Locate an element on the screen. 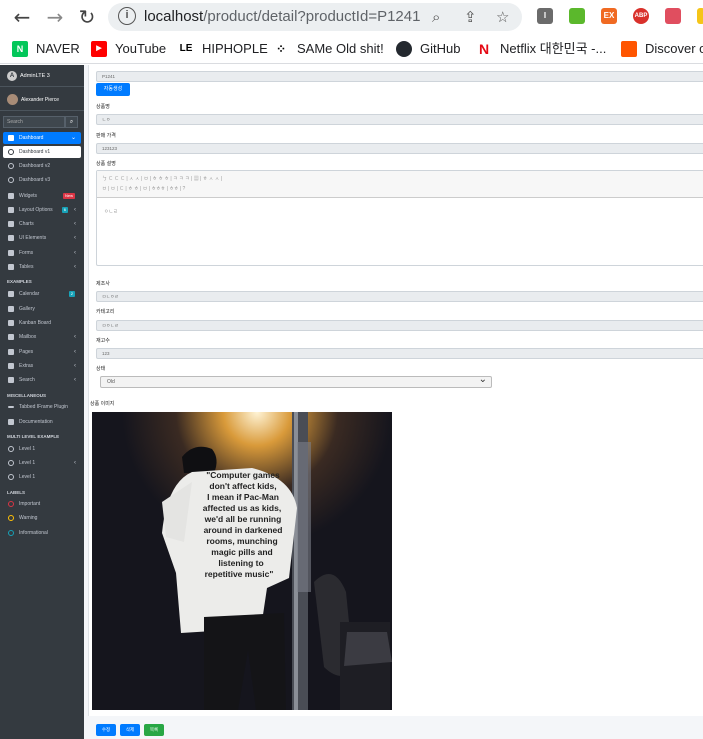 The width and height of the screenshot is (703, 739). new-badge: New is located at coordinates (68, 196).